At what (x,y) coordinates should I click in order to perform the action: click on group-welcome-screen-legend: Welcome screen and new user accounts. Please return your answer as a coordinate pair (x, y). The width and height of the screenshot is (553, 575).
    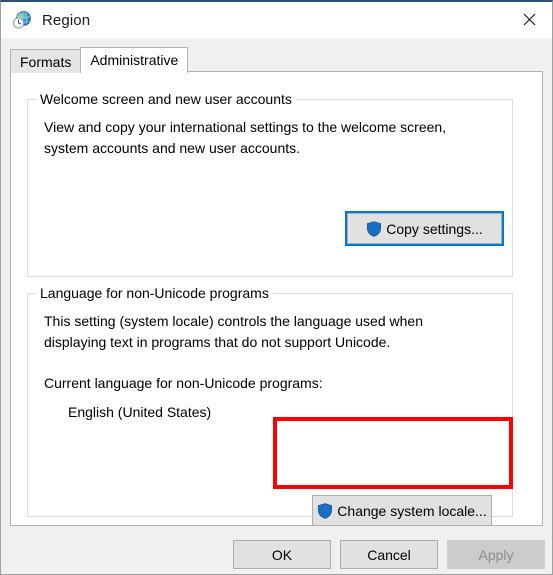
    Looking at the image, I should click on (166, 99).